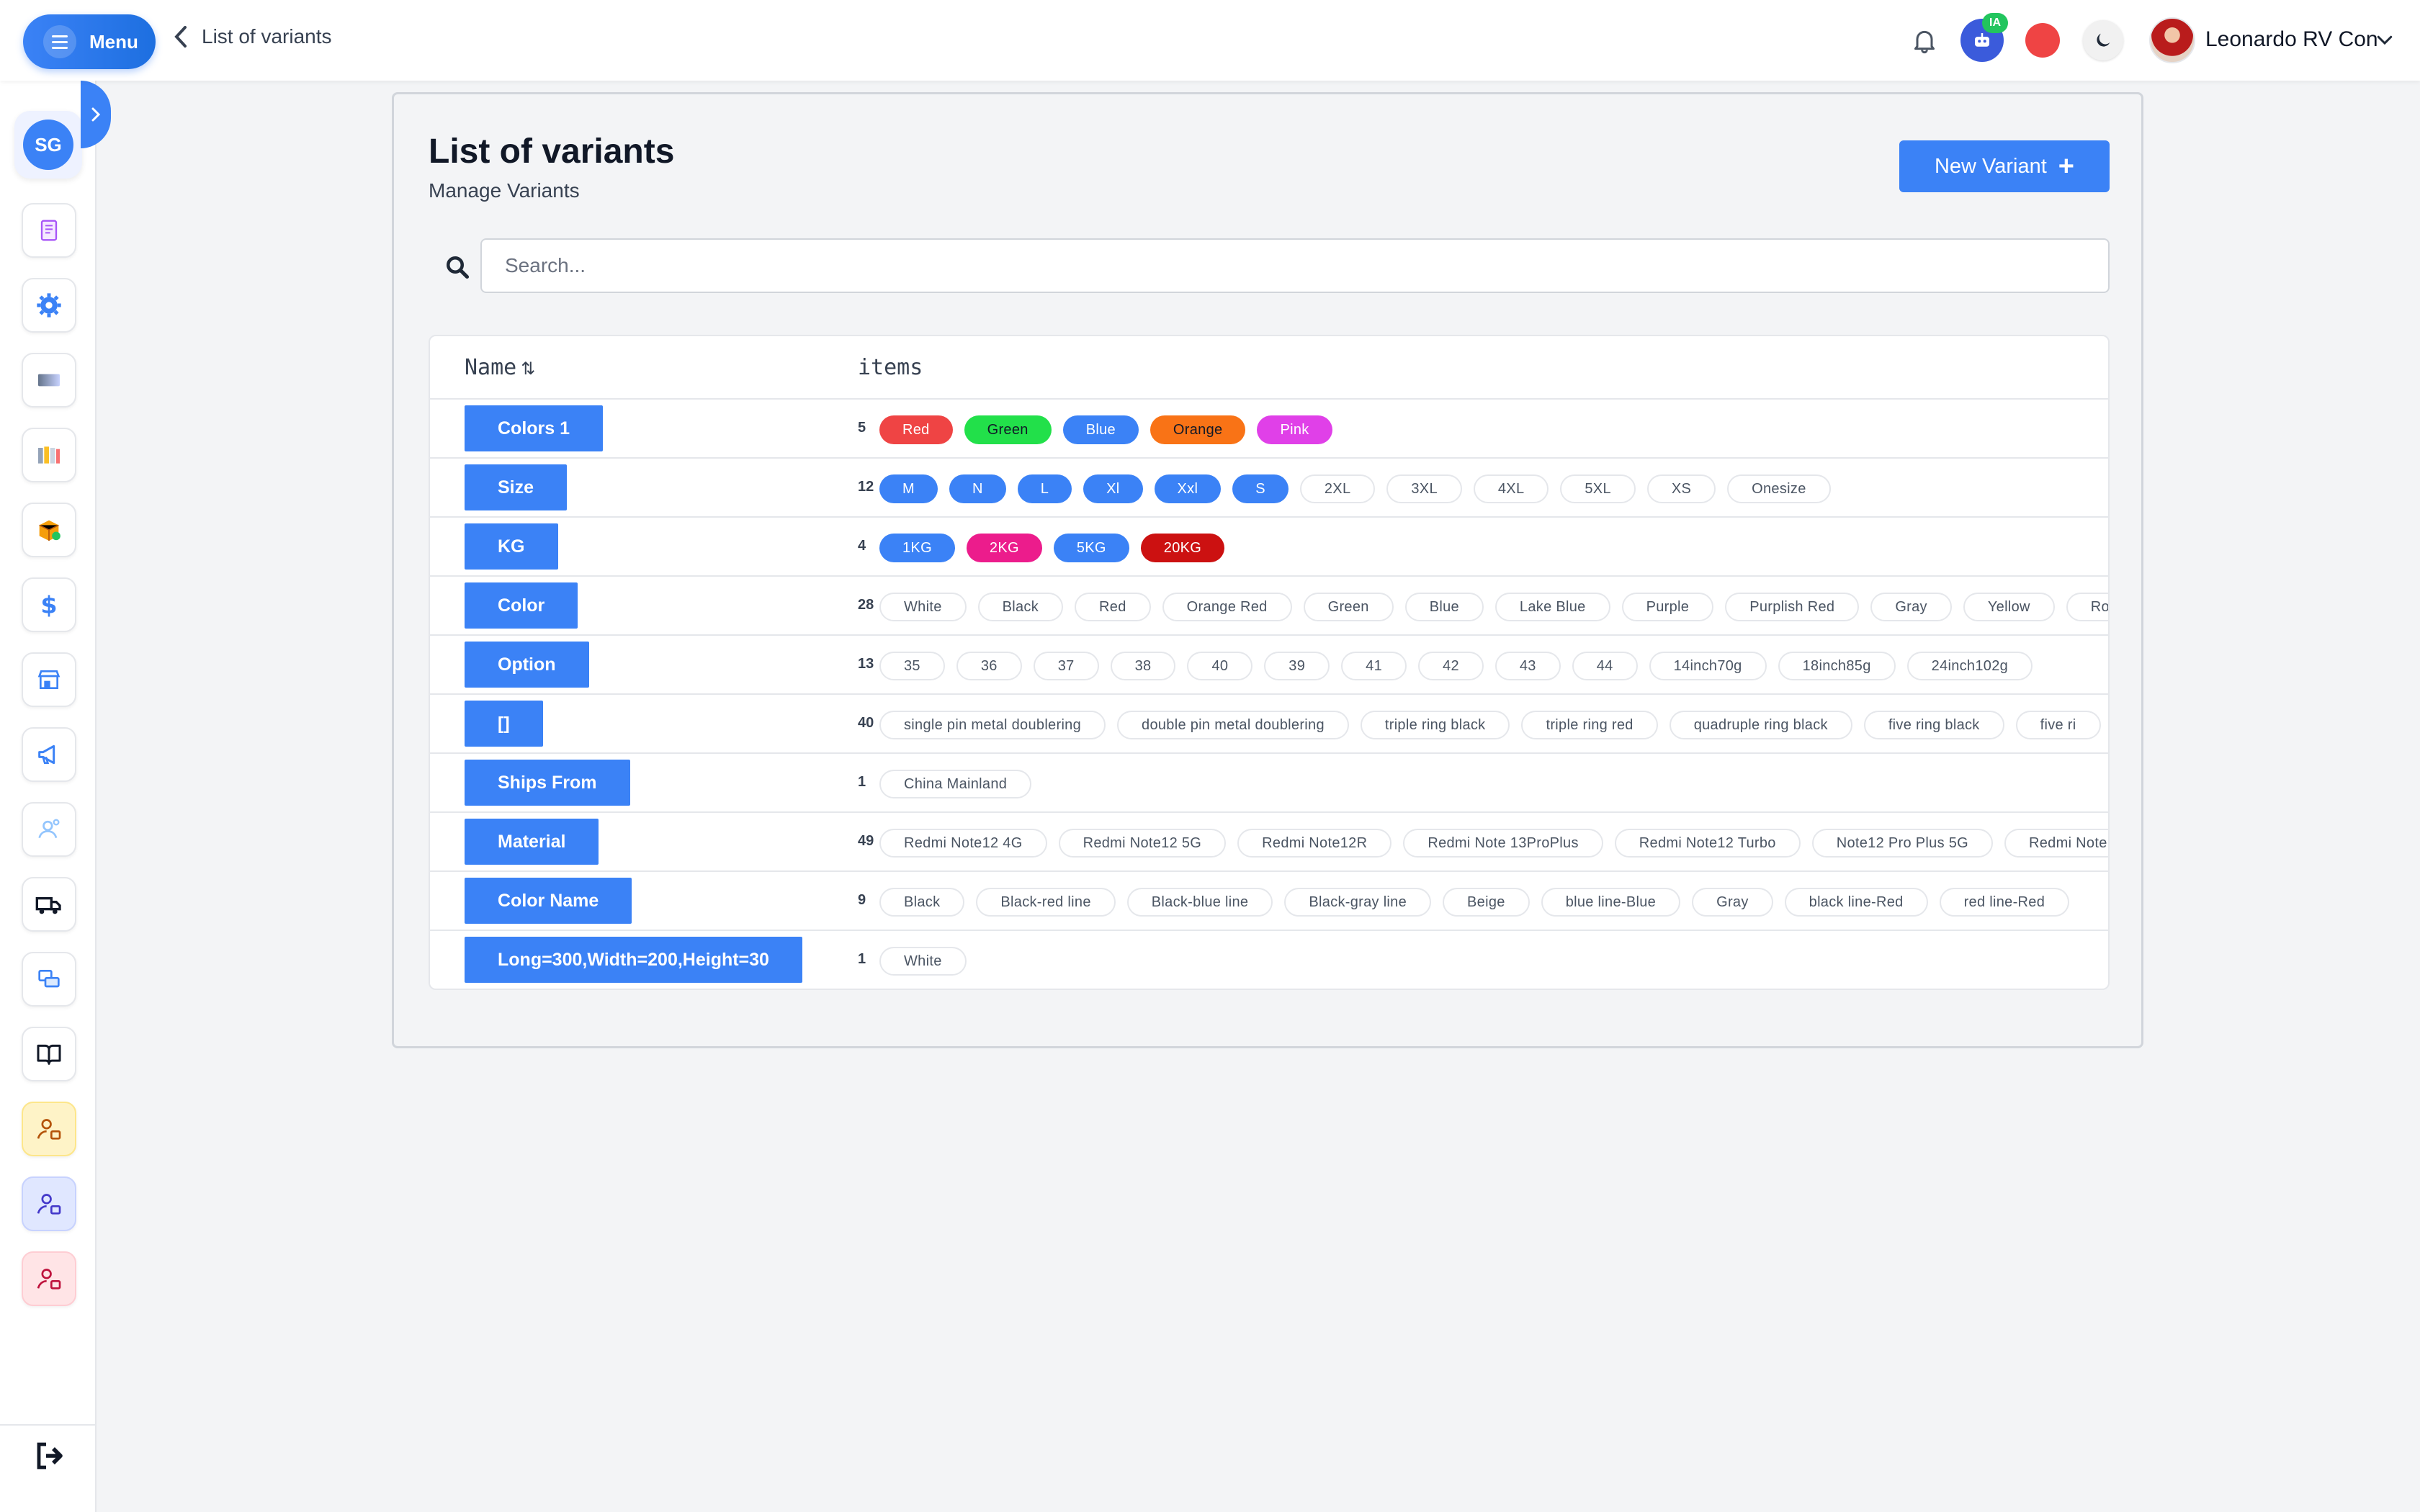  I want to click on variant-item-chip: Note12 Pro Plus 5G, so click(1903, 843).